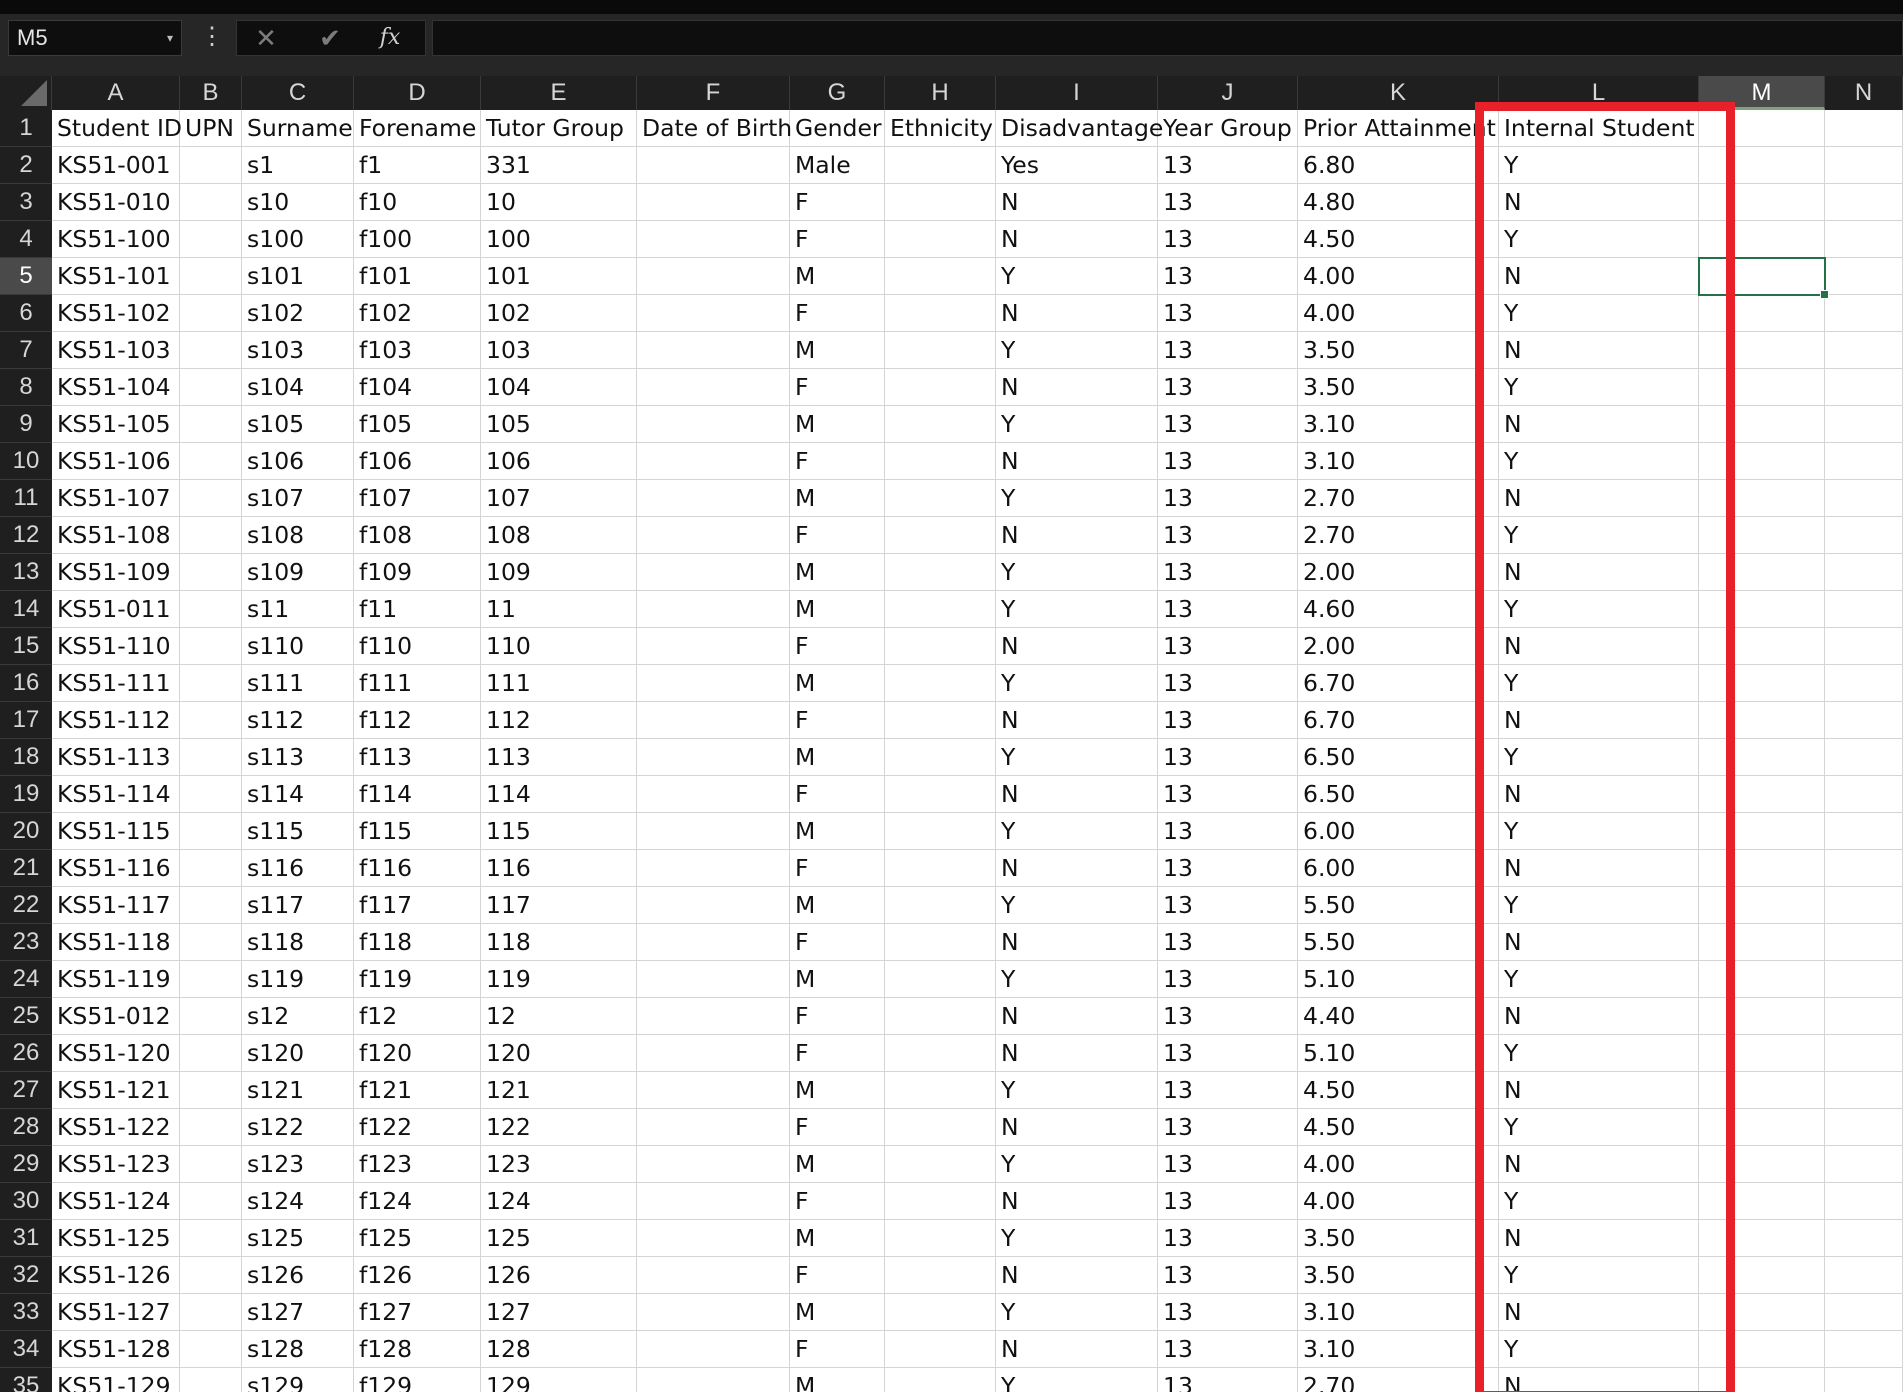  What do you see at coordinates (1077, 202) in the screenshot?
I see `cell-i3: N` at bounding box center [1077, 202].